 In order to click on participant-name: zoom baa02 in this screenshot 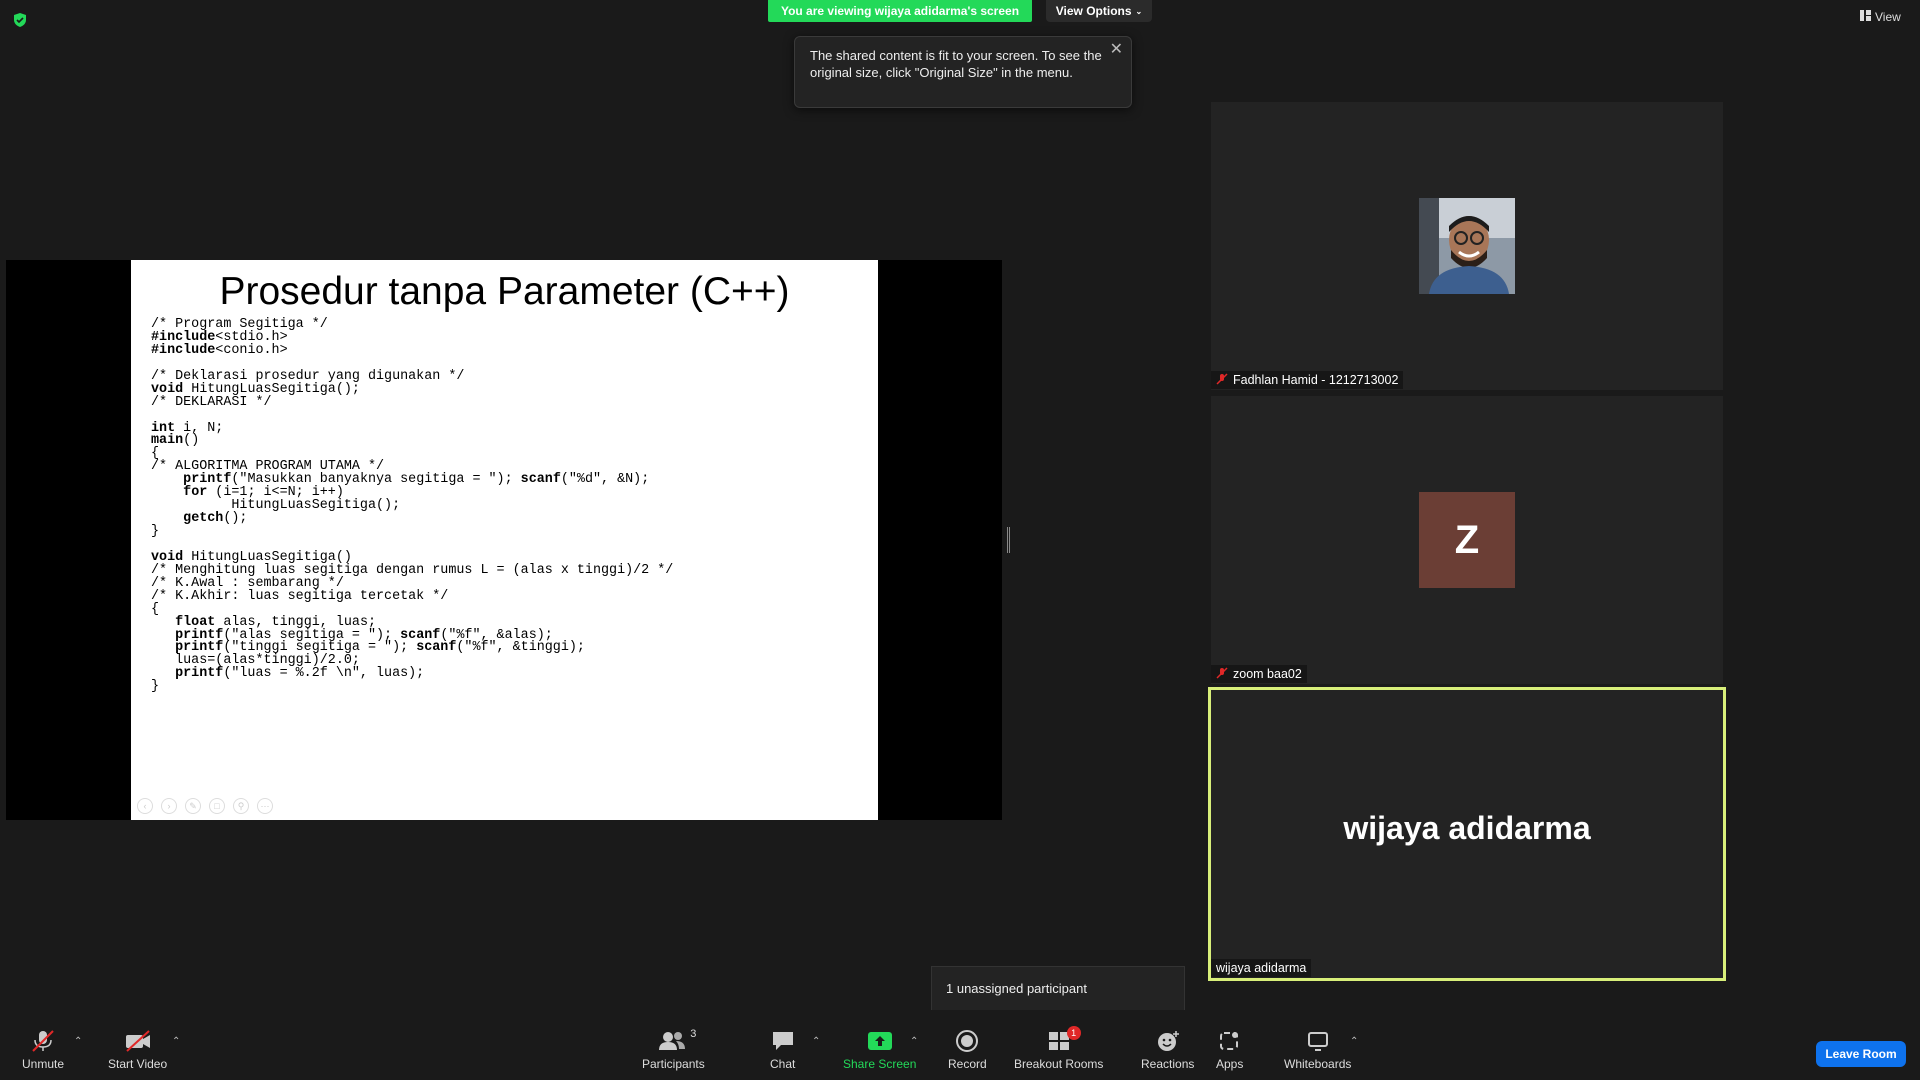, I will do `click(1267, 674)`.